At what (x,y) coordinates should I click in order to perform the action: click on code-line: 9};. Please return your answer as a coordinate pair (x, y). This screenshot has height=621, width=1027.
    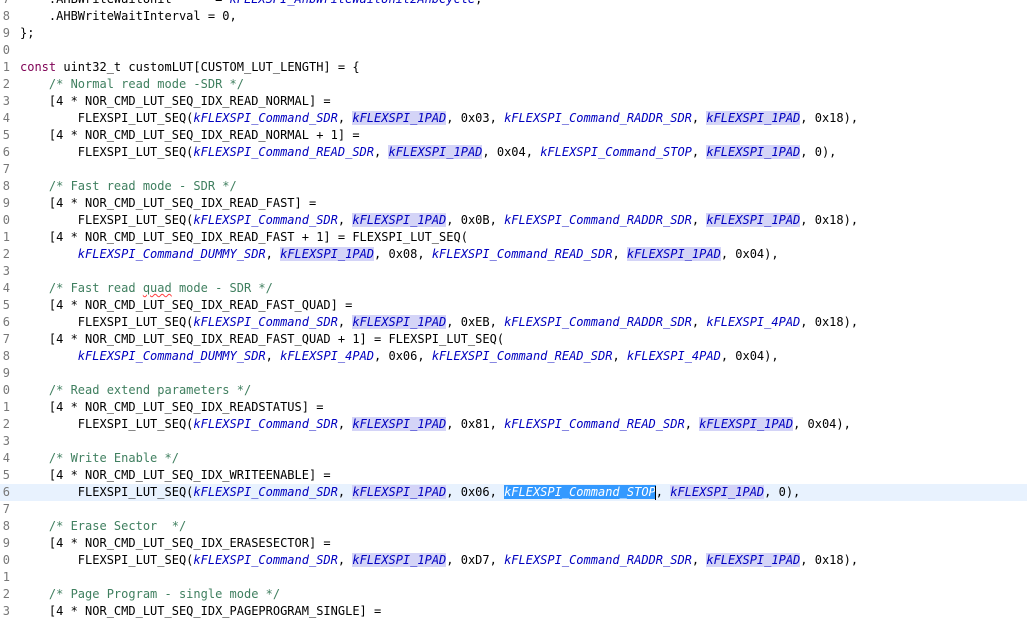
    Looking at the image, I should click on (513, 33).